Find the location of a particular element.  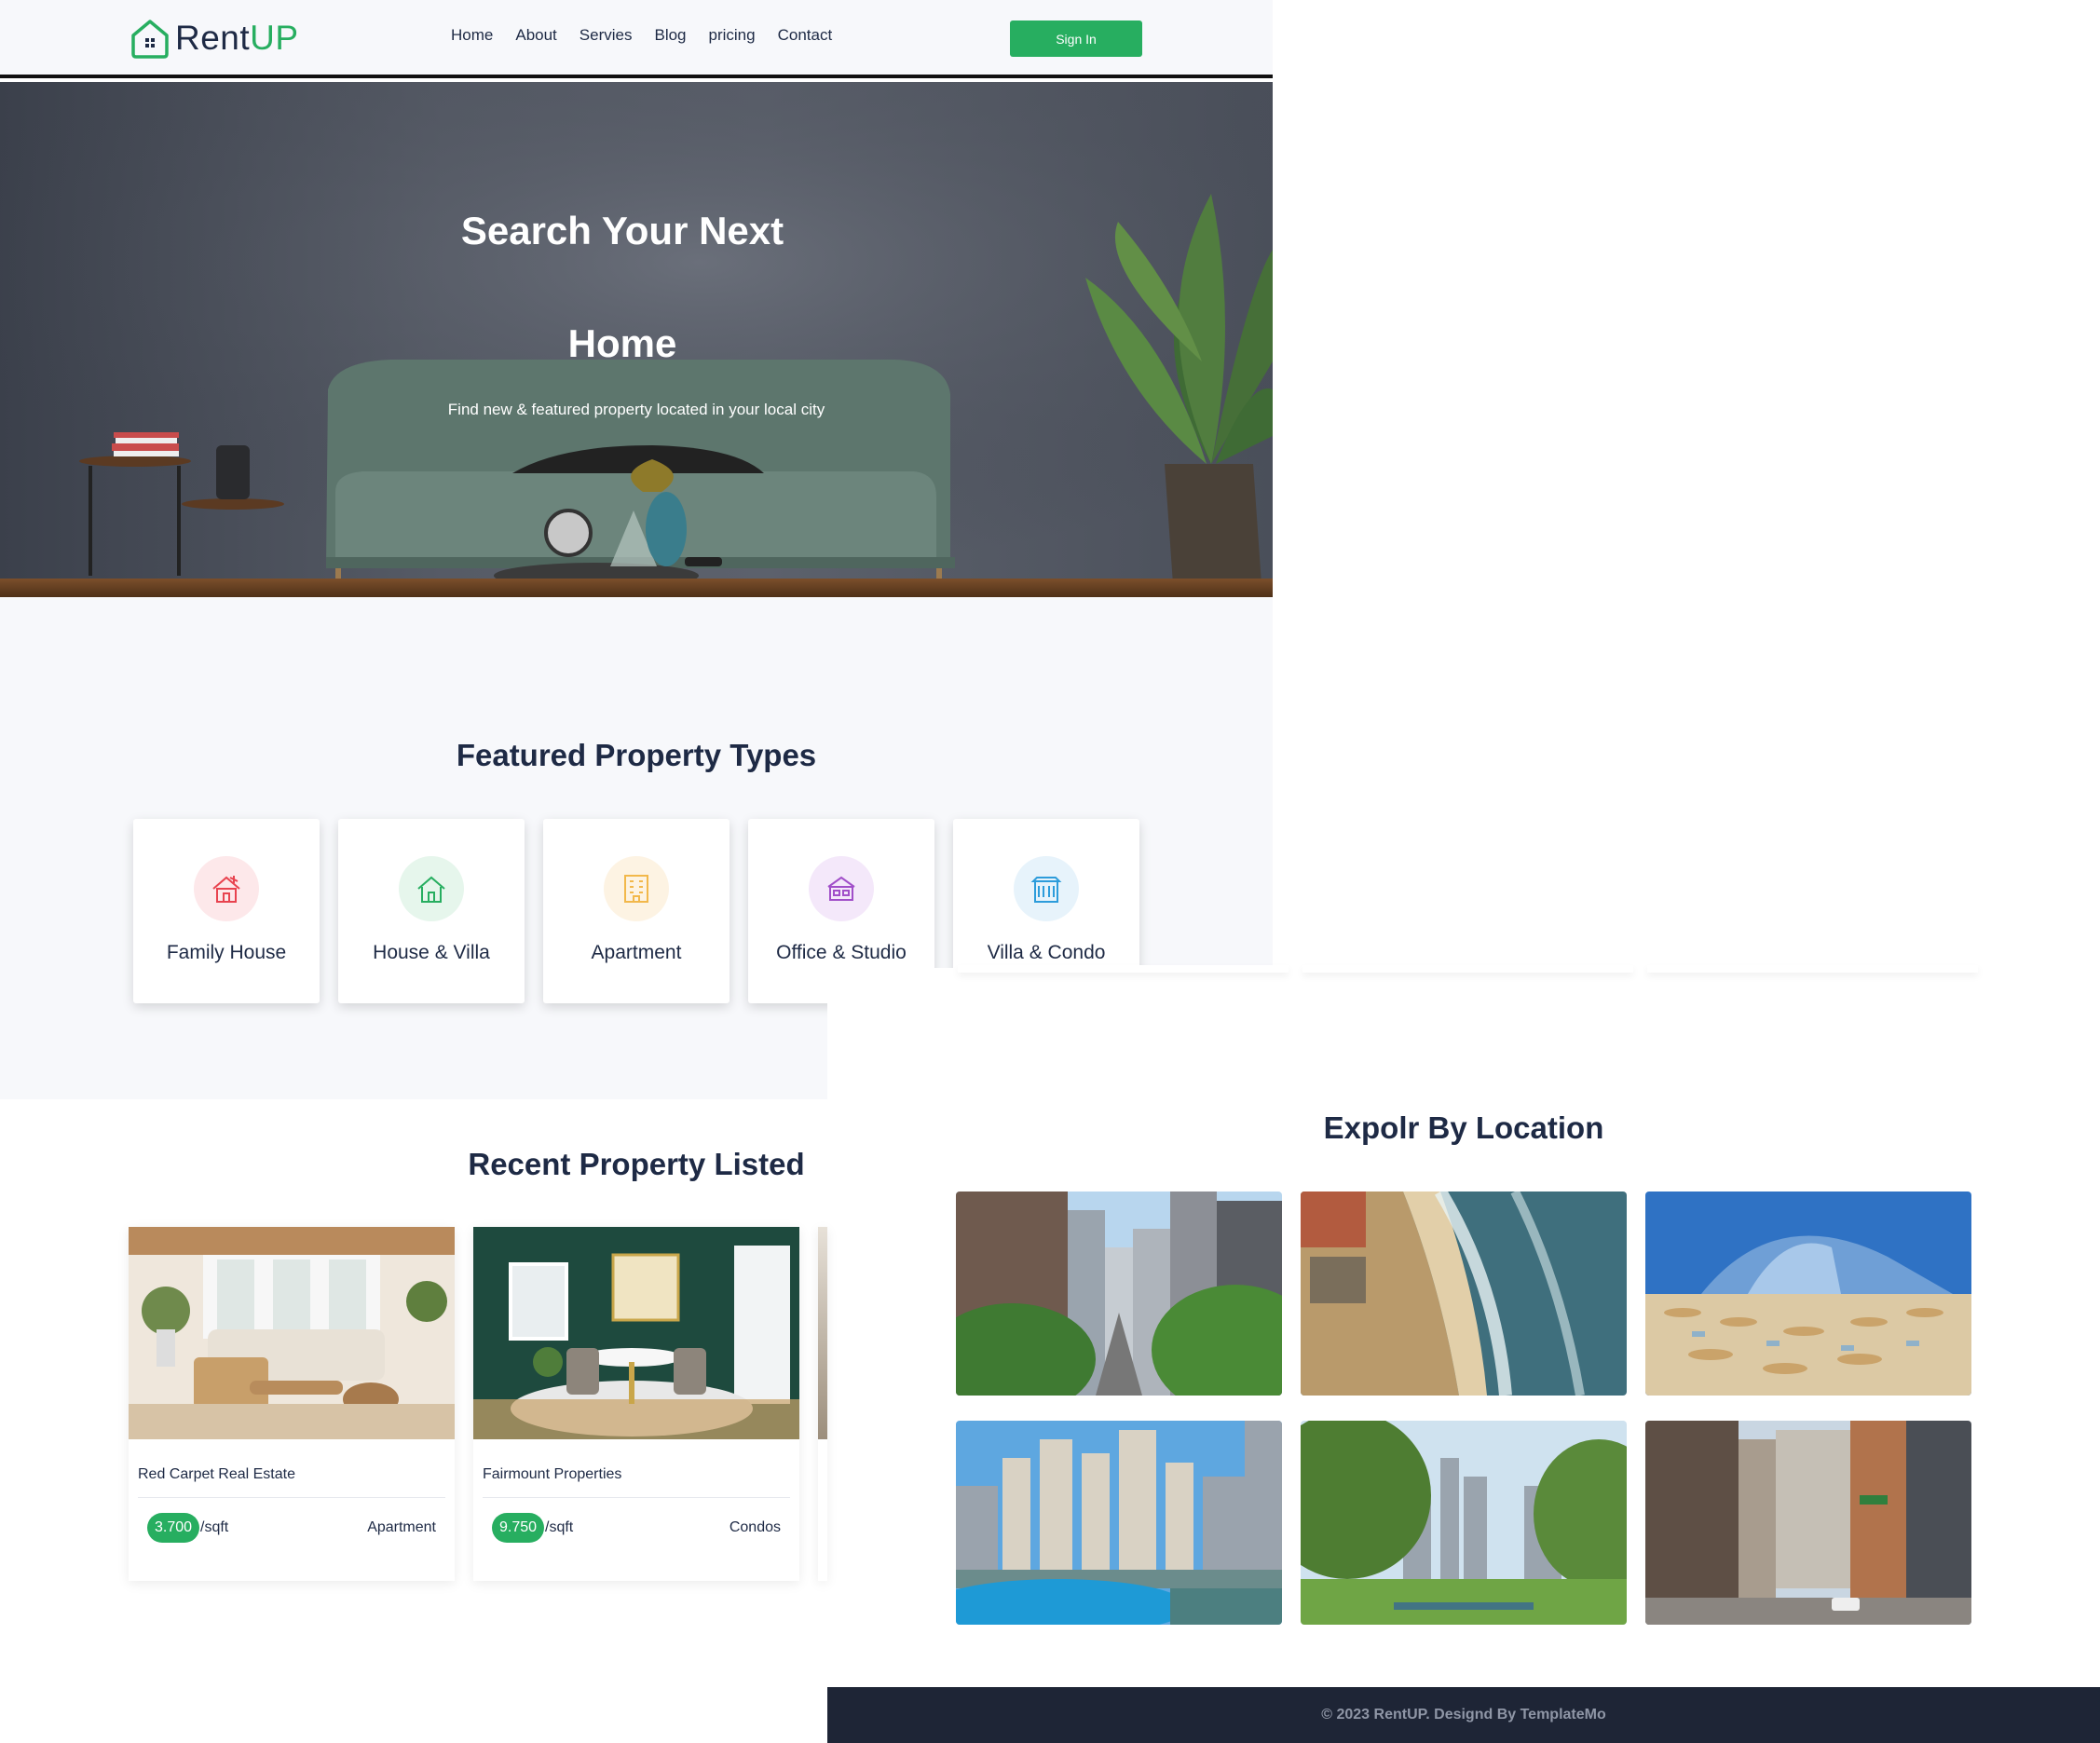

price-badge: 3.700 is located at coordinates (173, 1528).